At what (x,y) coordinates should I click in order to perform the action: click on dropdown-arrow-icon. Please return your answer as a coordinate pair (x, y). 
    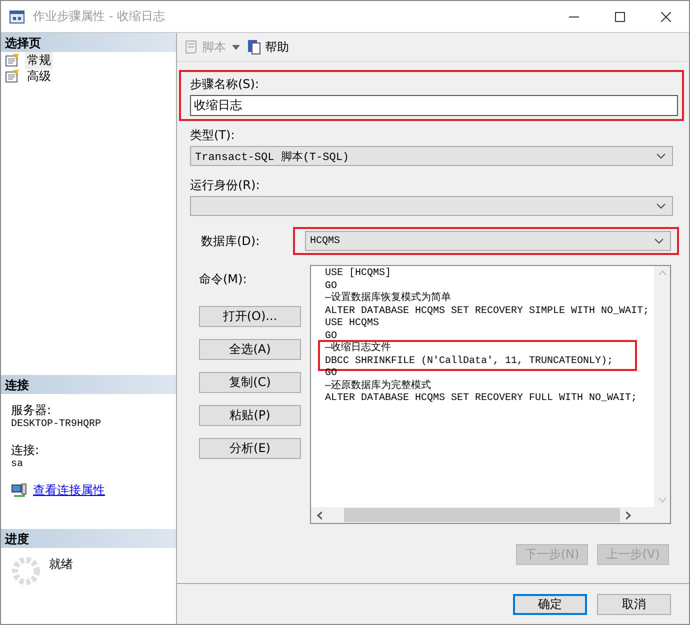
    Looking at the image, I should click on (236, 47).